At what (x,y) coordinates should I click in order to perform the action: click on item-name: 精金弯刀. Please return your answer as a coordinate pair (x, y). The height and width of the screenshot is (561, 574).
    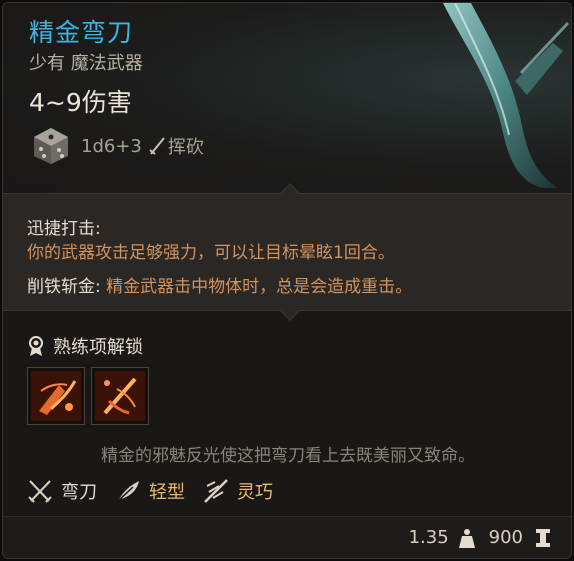
    Looking at the image, I should click on (81, 32).